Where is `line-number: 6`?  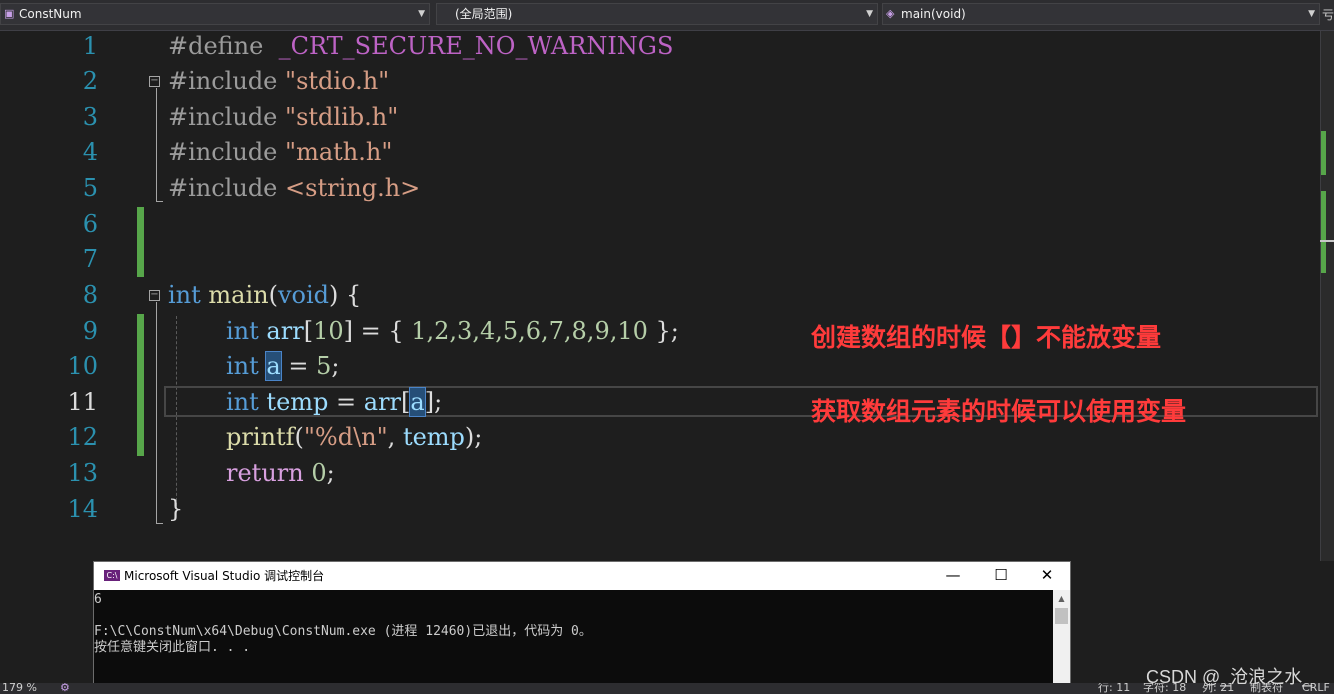
line-number: 6 is located at coordinates (90, 224).